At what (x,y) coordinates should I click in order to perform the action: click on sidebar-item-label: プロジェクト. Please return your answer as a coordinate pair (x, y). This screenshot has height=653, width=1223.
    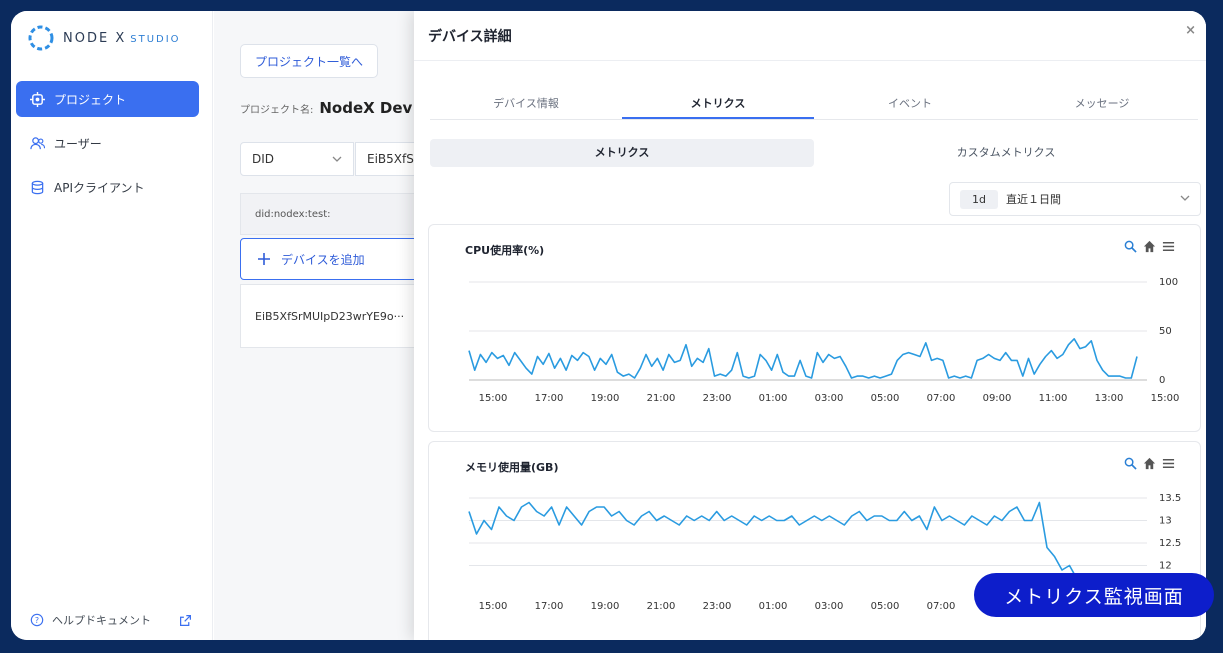
    Looking at the image, I should click on (90, 99).